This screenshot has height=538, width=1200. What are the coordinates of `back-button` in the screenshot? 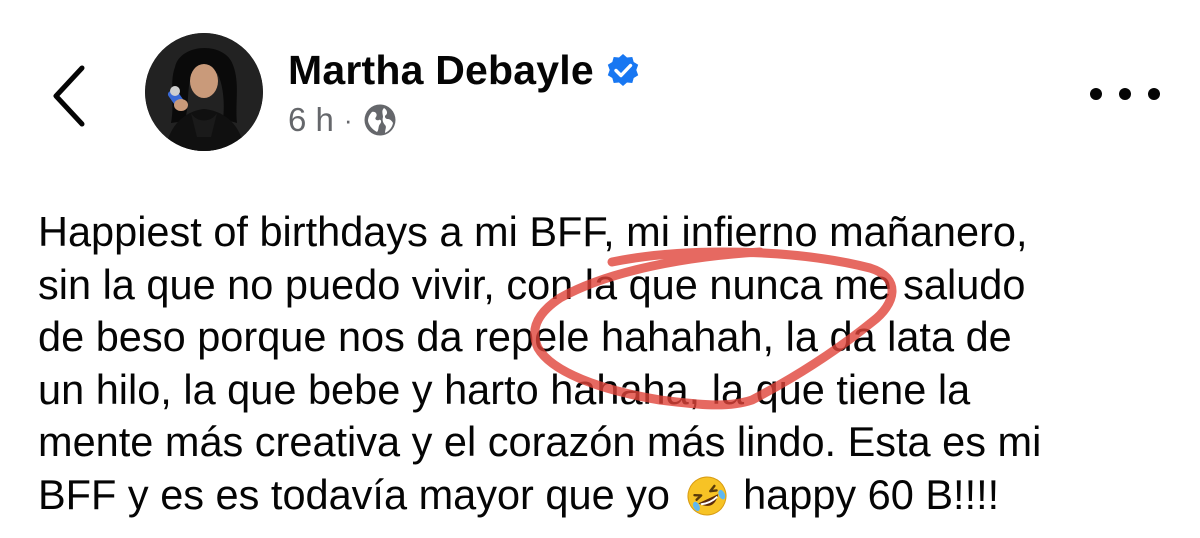 It's located at (70, 96).